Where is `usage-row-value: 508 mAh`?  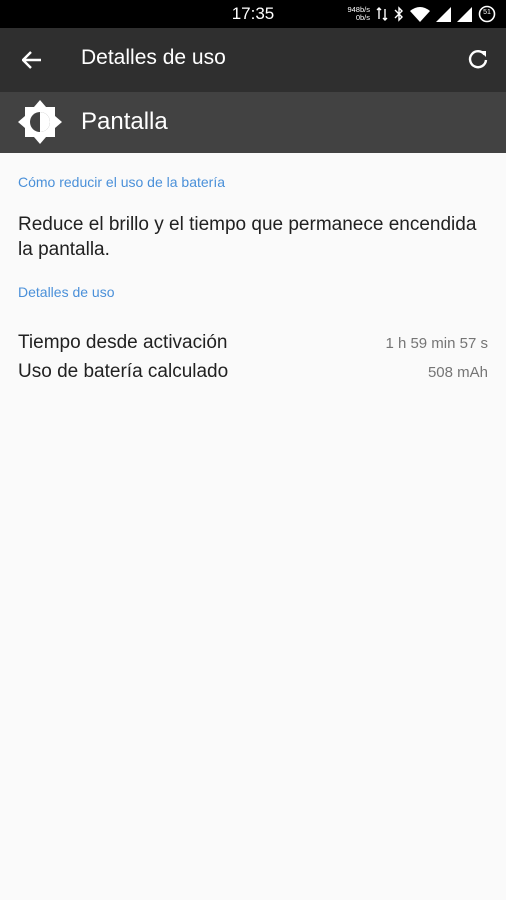 usage-row-value: 508 mAh is located at coordinates (457, 372).